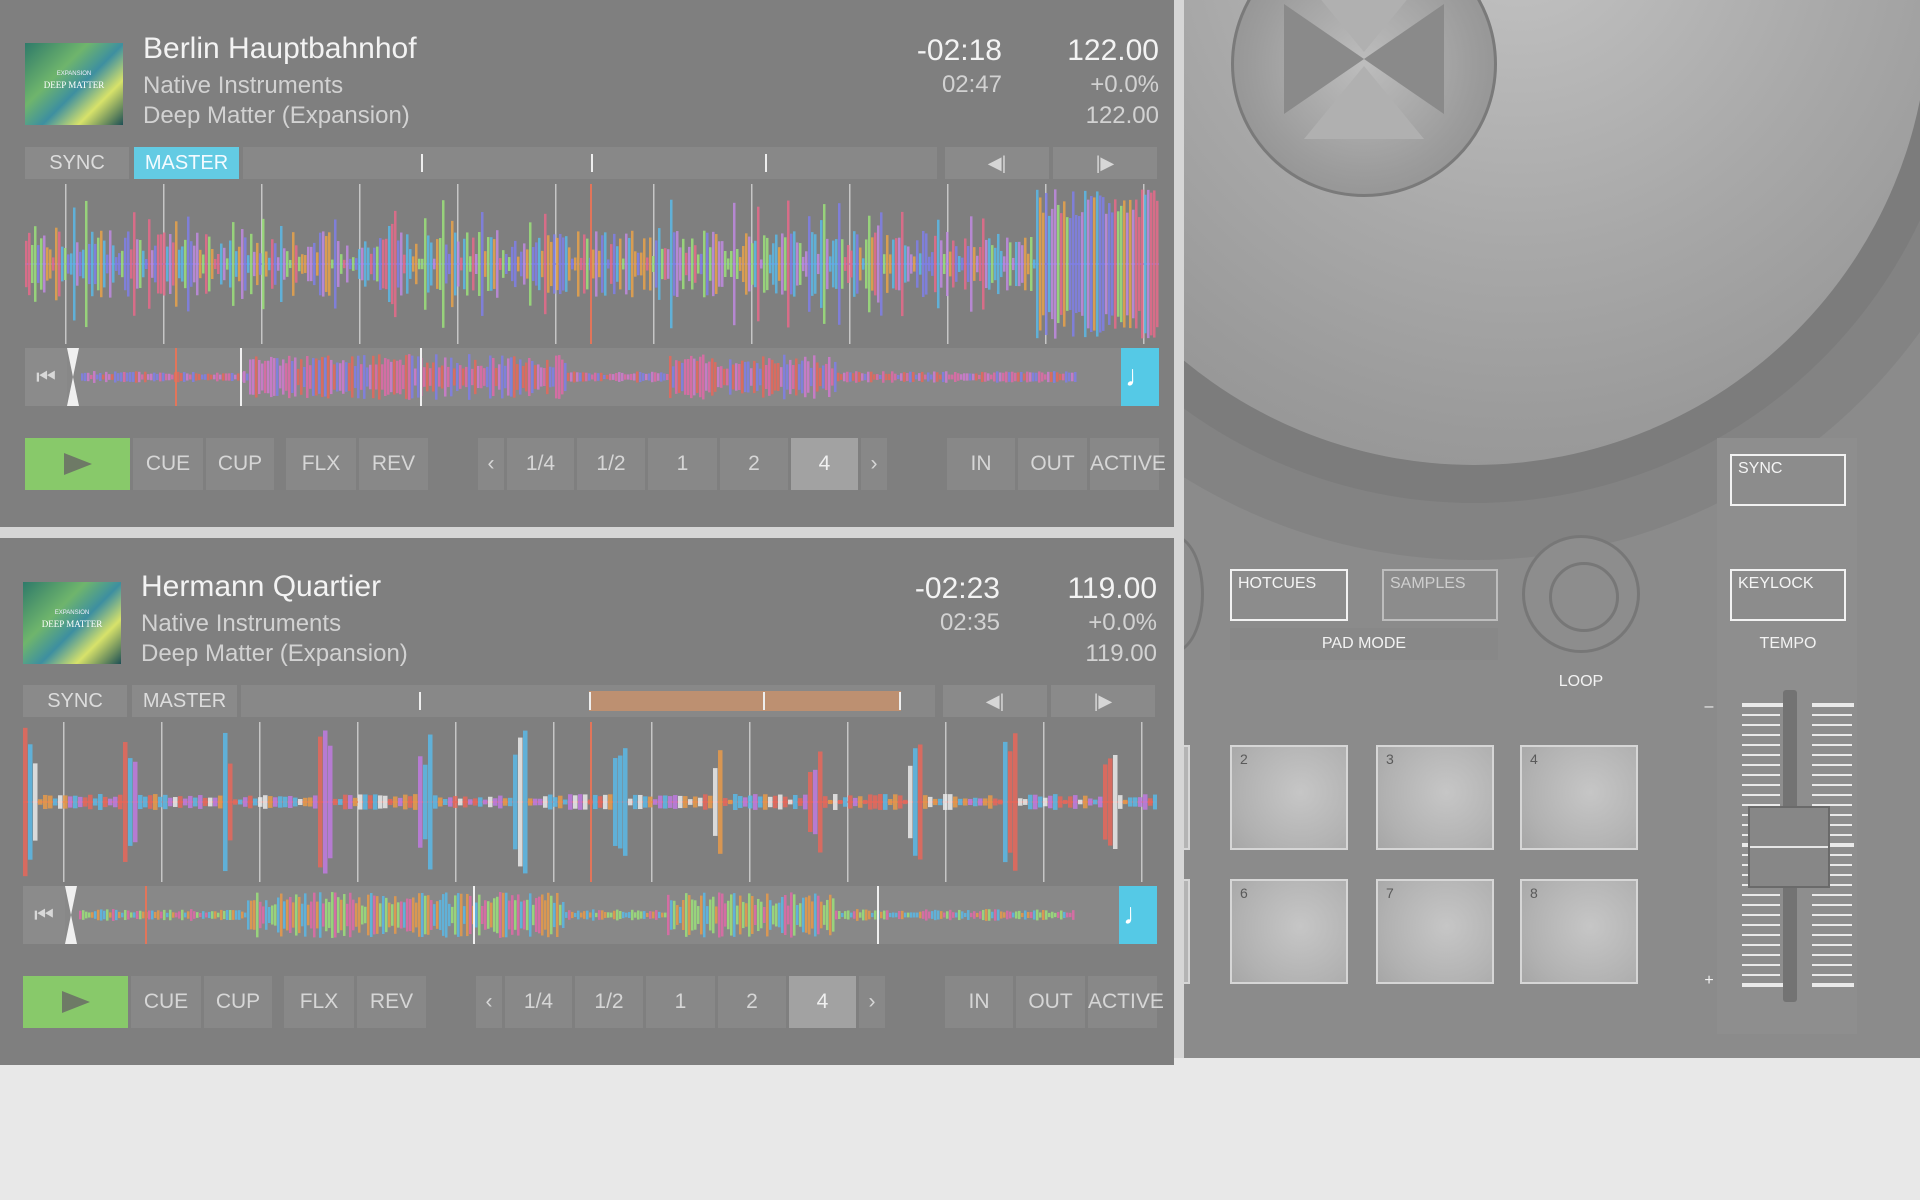 The width and height of the screenshot is (1920, 1200). Describe the element at coordinates (1122, 115) in the screenshot. I see `base-bpm-display: 122.00` at that location.